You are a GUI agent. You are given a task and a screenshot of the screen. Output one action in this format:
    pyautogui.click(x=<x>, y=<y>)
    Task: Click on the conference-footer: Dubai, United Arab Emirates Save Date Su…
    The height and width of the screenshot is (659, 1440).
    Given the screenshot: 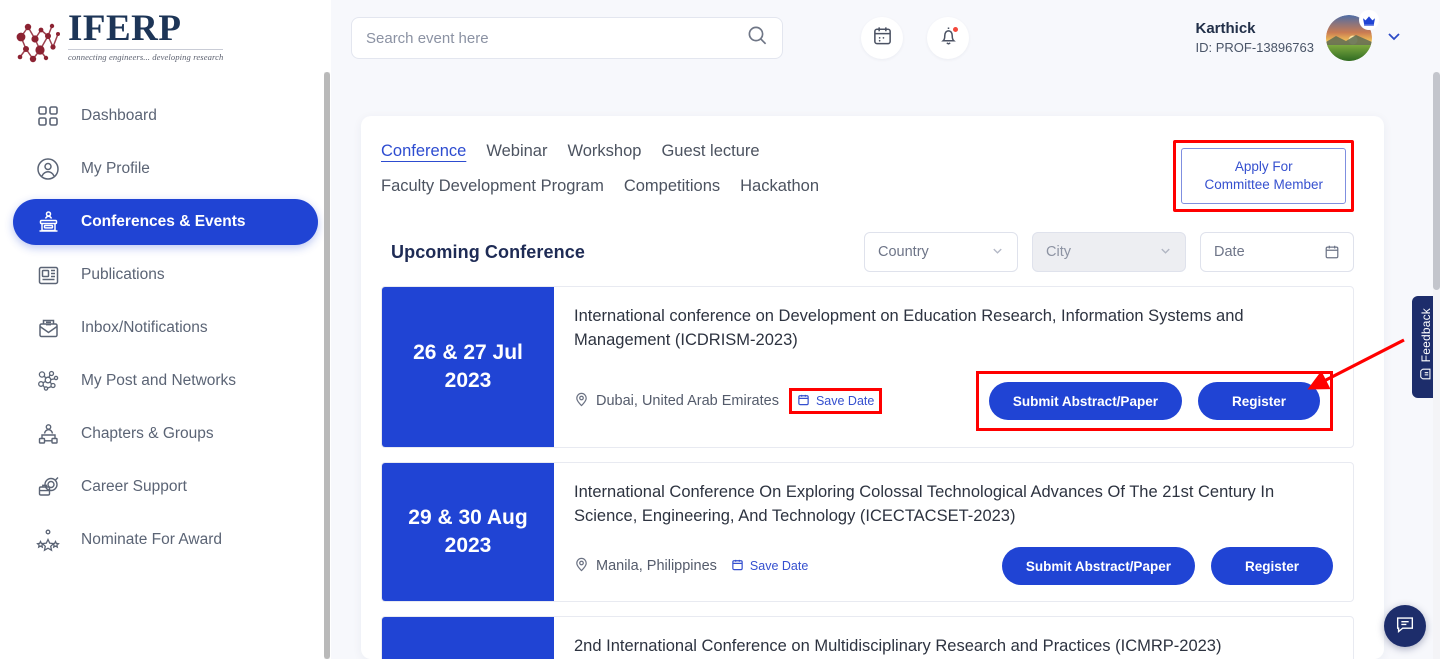 What is the action you would take?
    pyautogui.click(x=953, y=401)
    